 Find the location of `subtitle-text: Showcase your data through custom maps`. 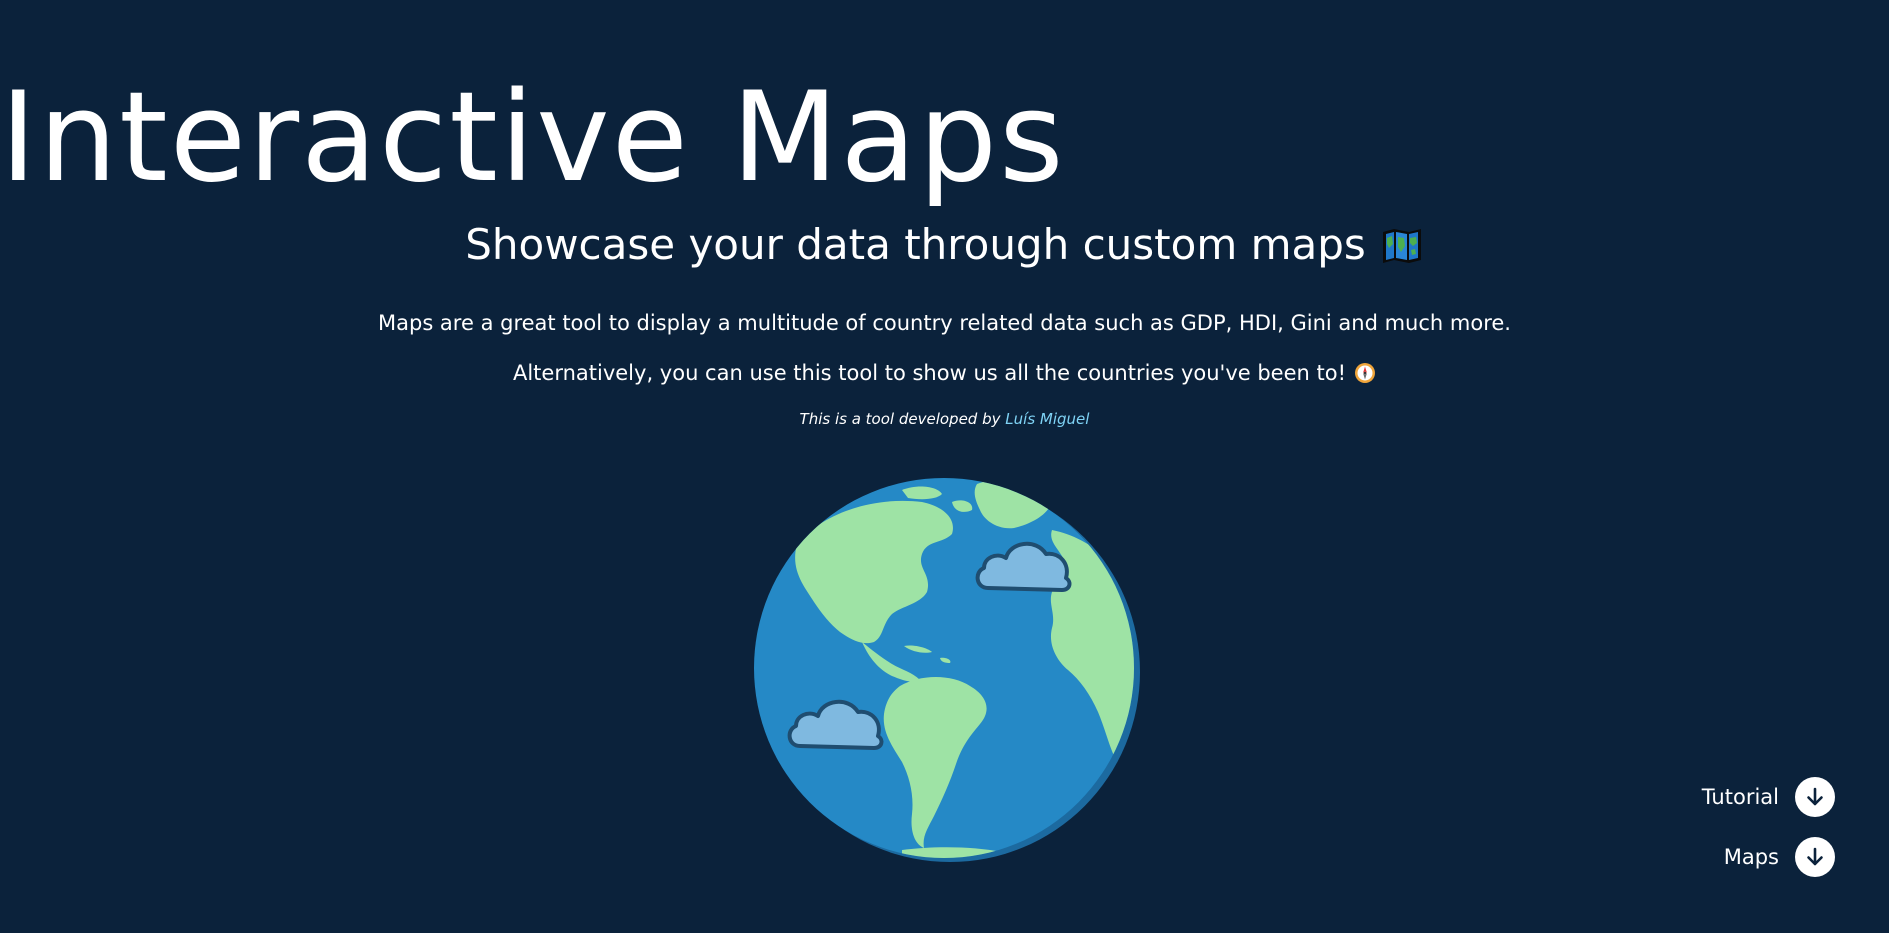

subtitle-text: Showcase your data through custom maps is located at coordinates (915, 244).